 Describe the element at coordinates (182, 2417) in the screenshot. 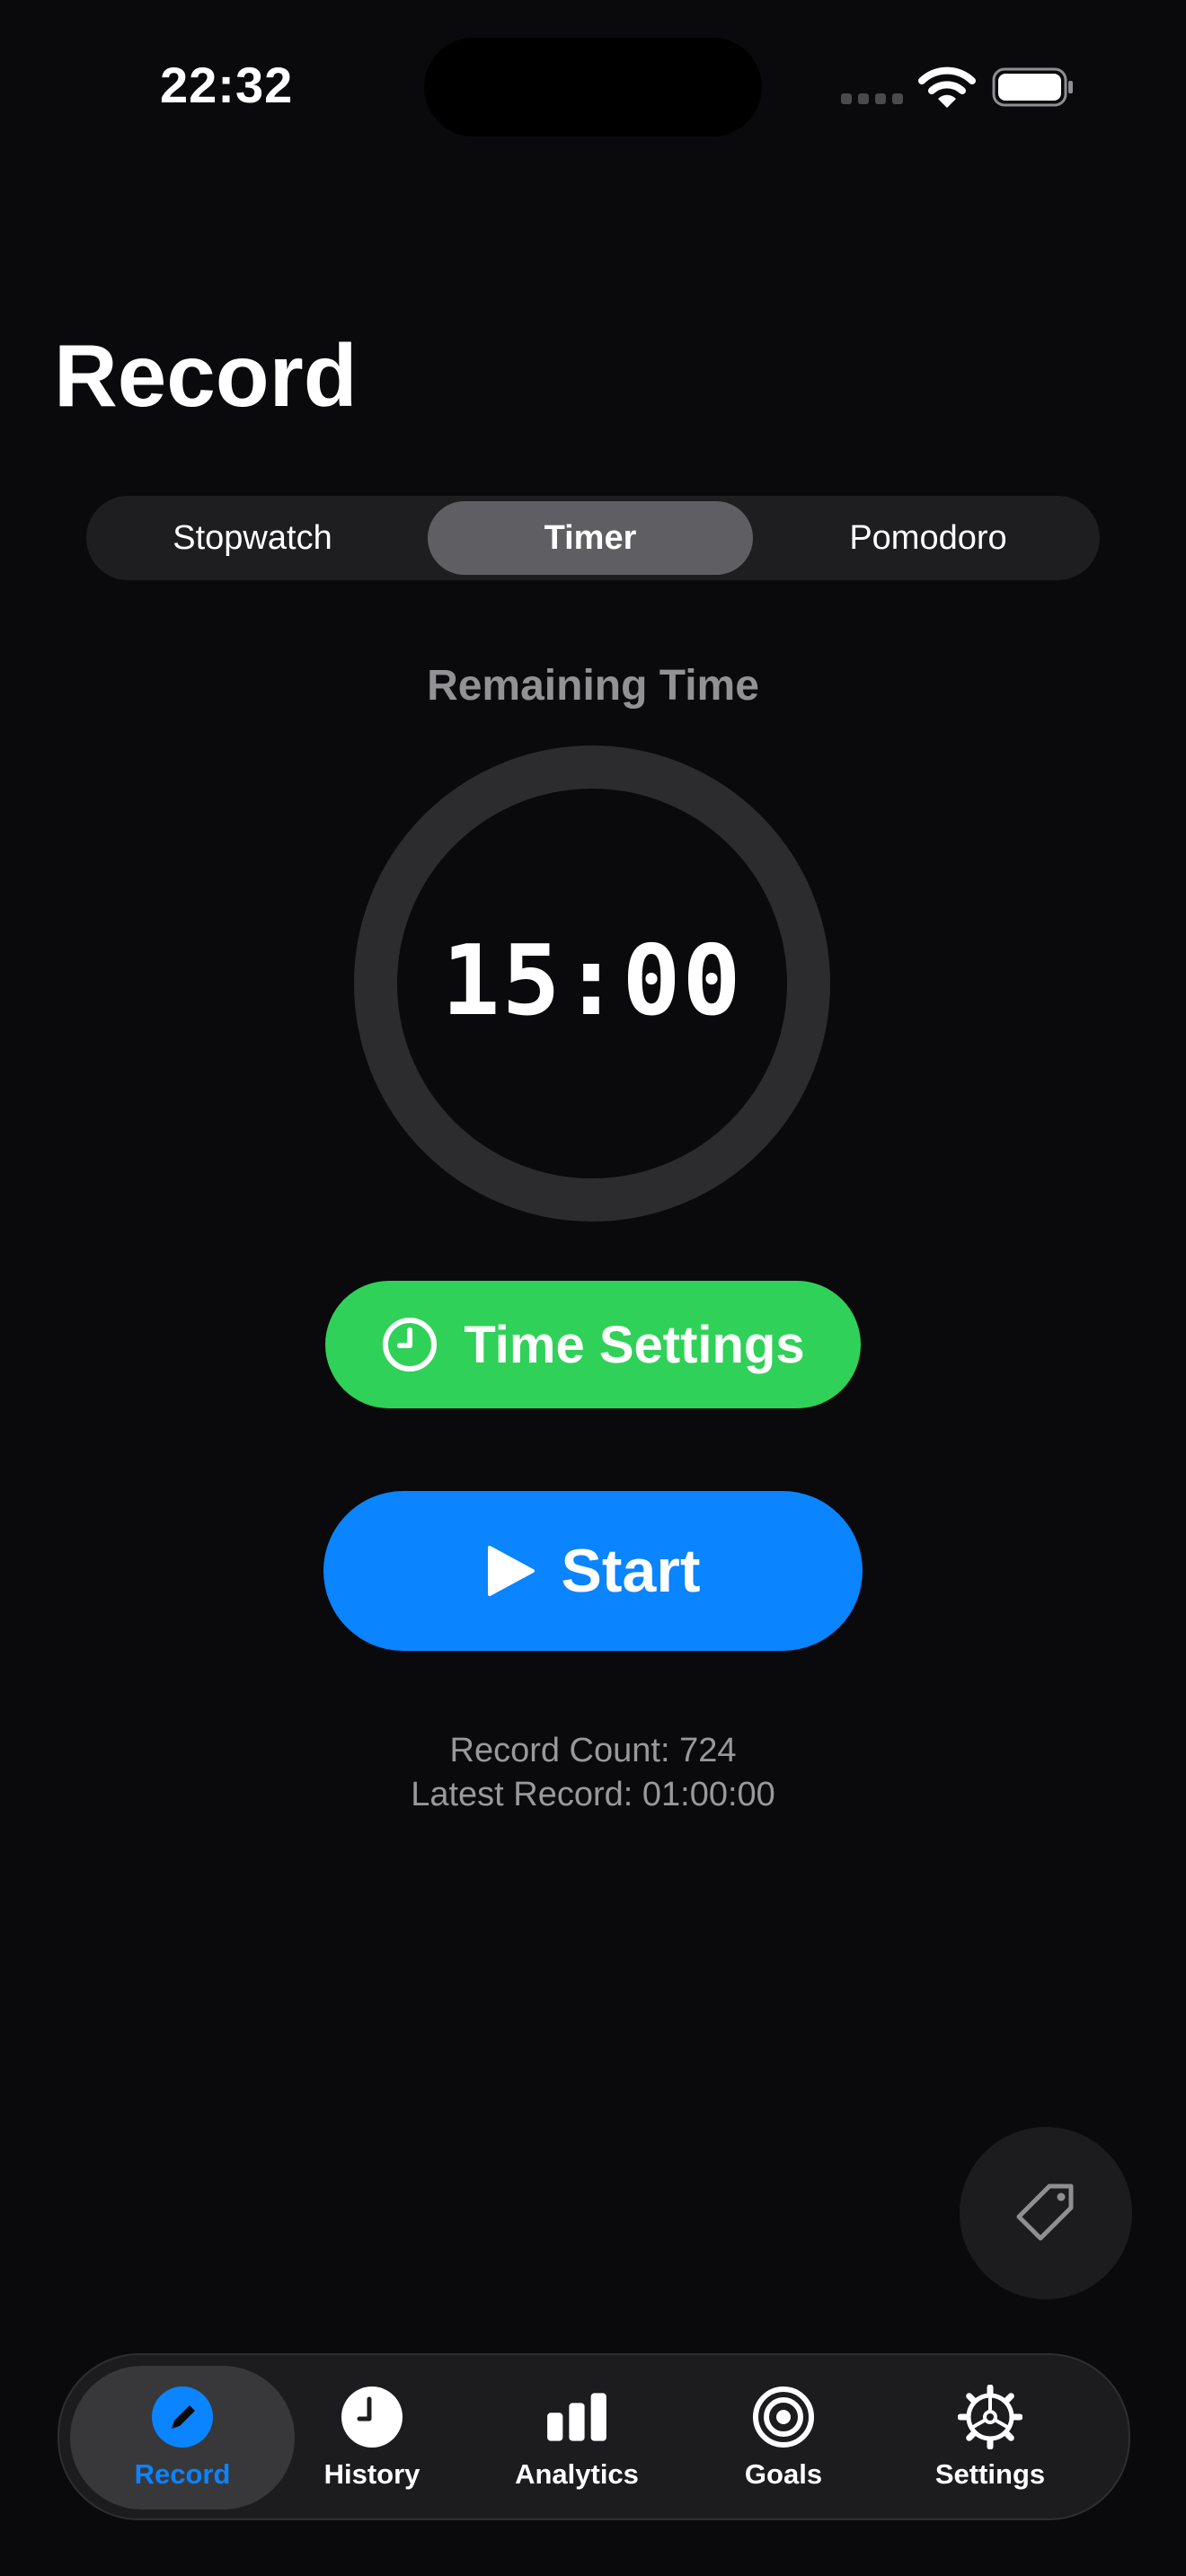

I see `pencil-icon` at that location.